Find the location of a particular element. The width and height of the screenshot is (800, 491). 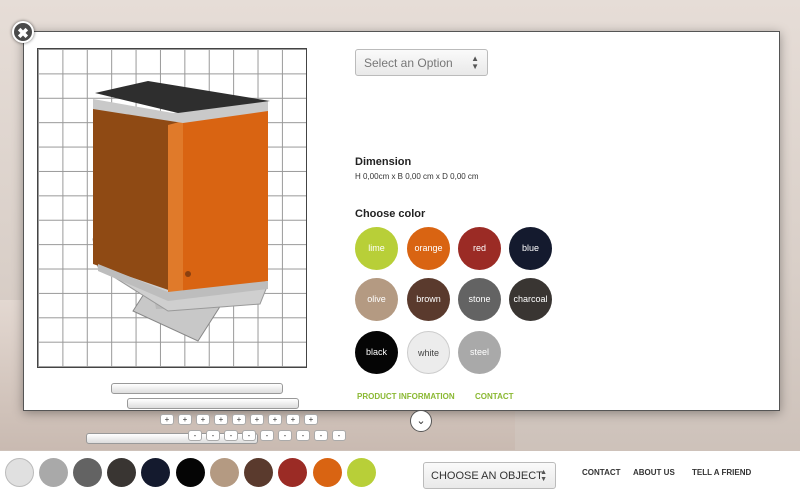

color-swatch-white: white is located at coordinates (428, 352).